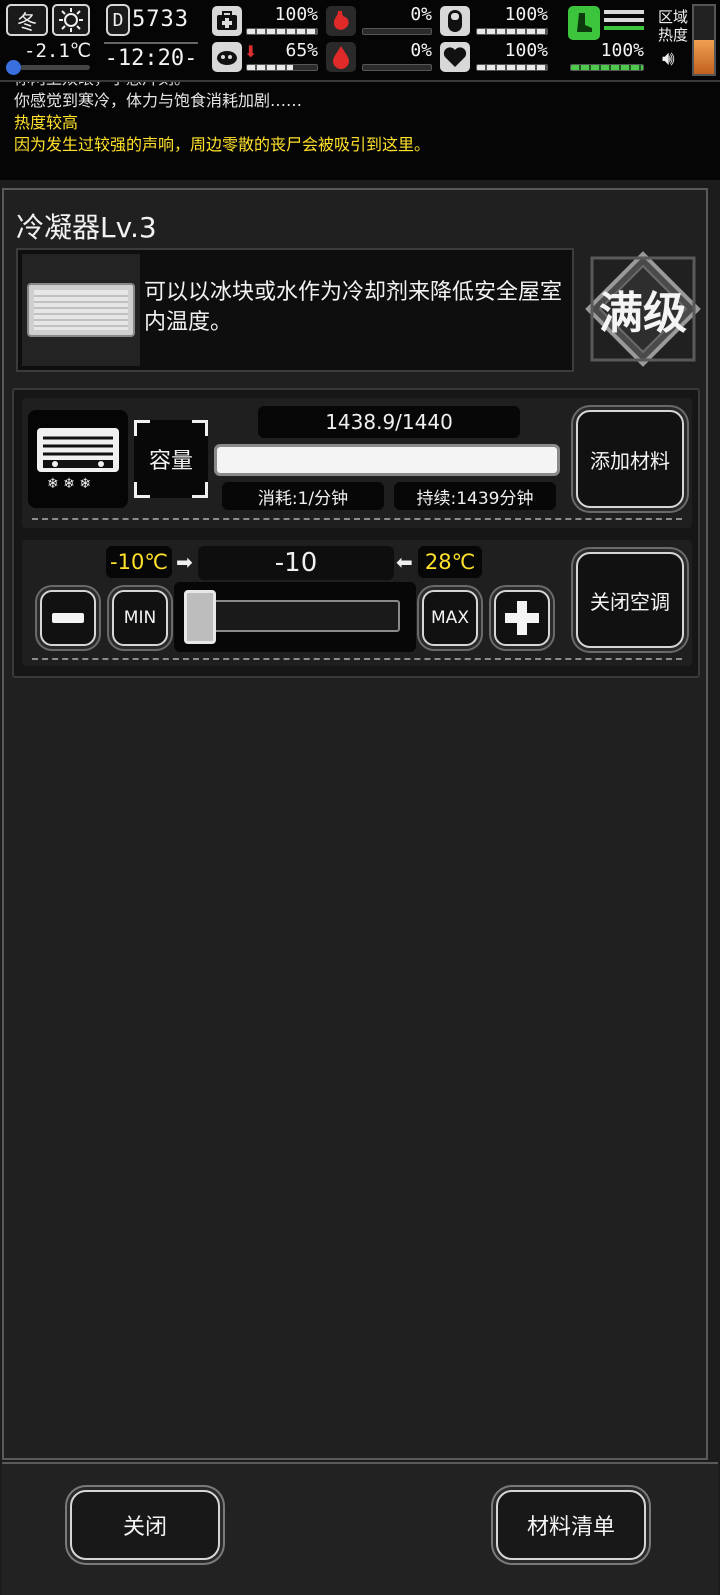 Image resolution: width=720 pixels, height=1595 pixels. What do you see at coordinates (227, 21) in the screenshot?
I see `medkit-icon` at bounding box center [227, 21].